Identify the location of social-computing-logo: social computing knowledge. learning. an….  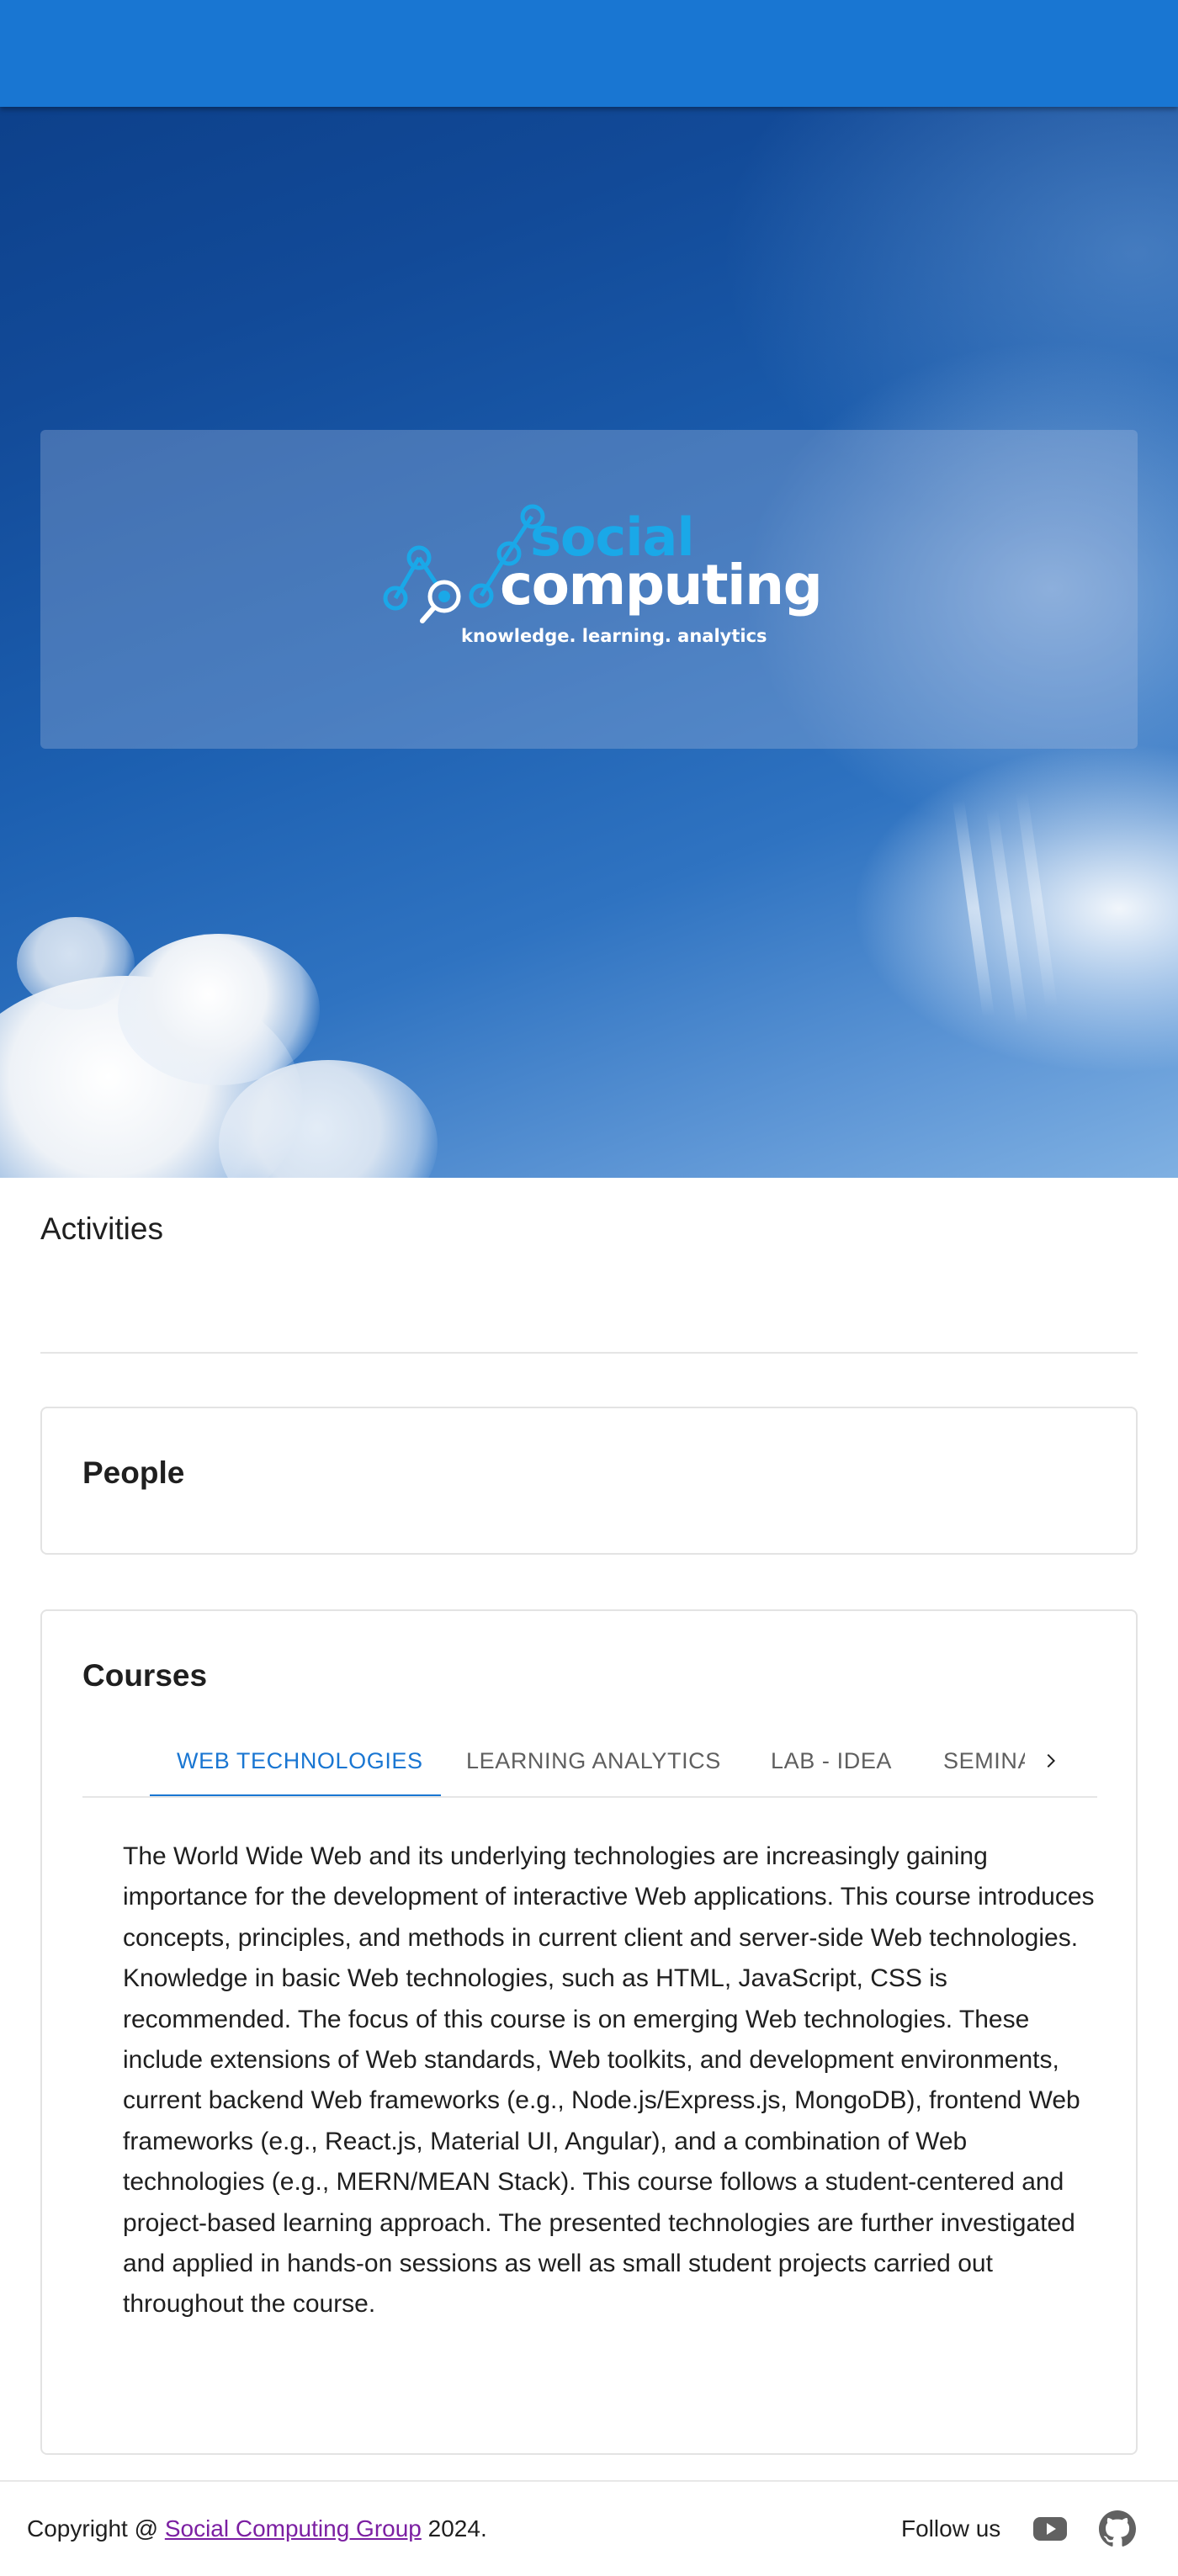
(601, 577).